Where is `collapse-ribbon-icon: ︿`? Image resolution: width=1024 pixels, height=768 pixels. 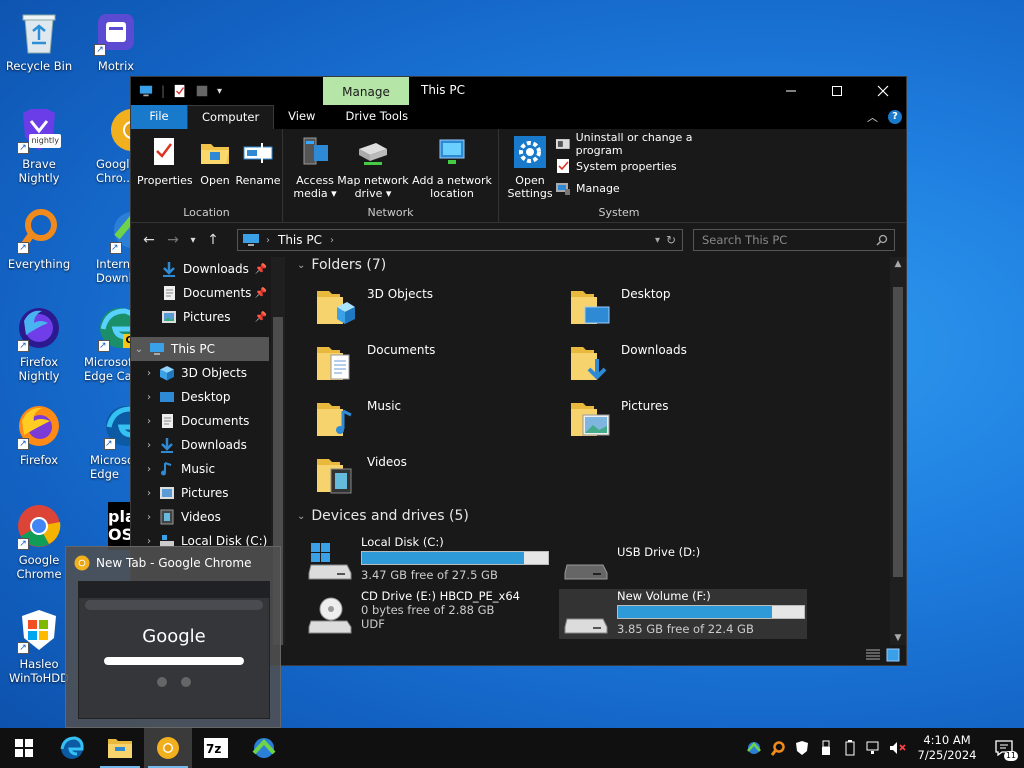 collapse-ribbon-icon: ︿ is located at coordinates (872, 117).